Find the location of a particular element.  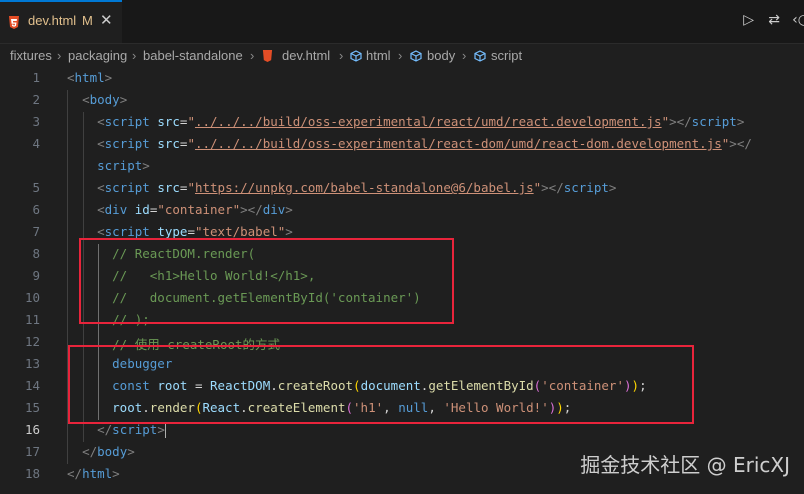

run-icon: ▷ is located at coordinates (748, 20).